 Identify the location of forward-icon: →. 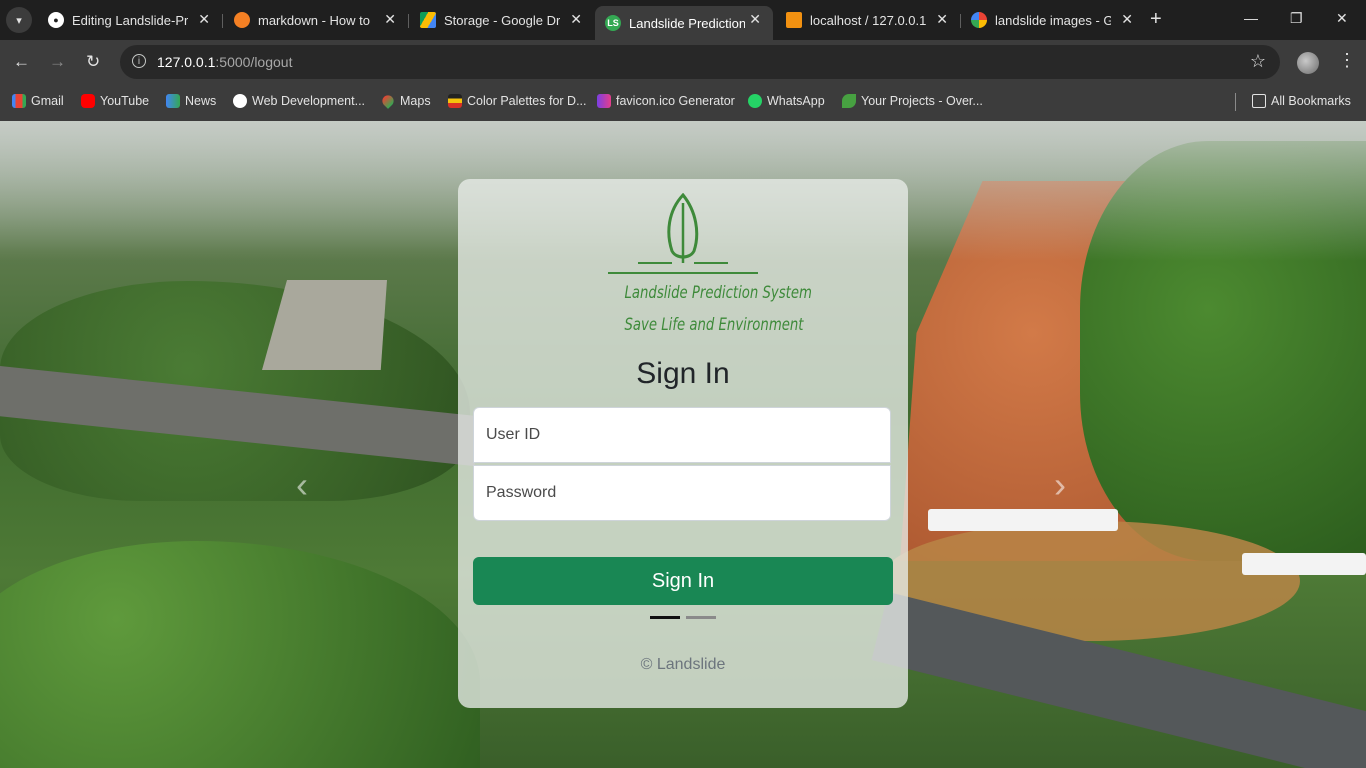
(57, 62).